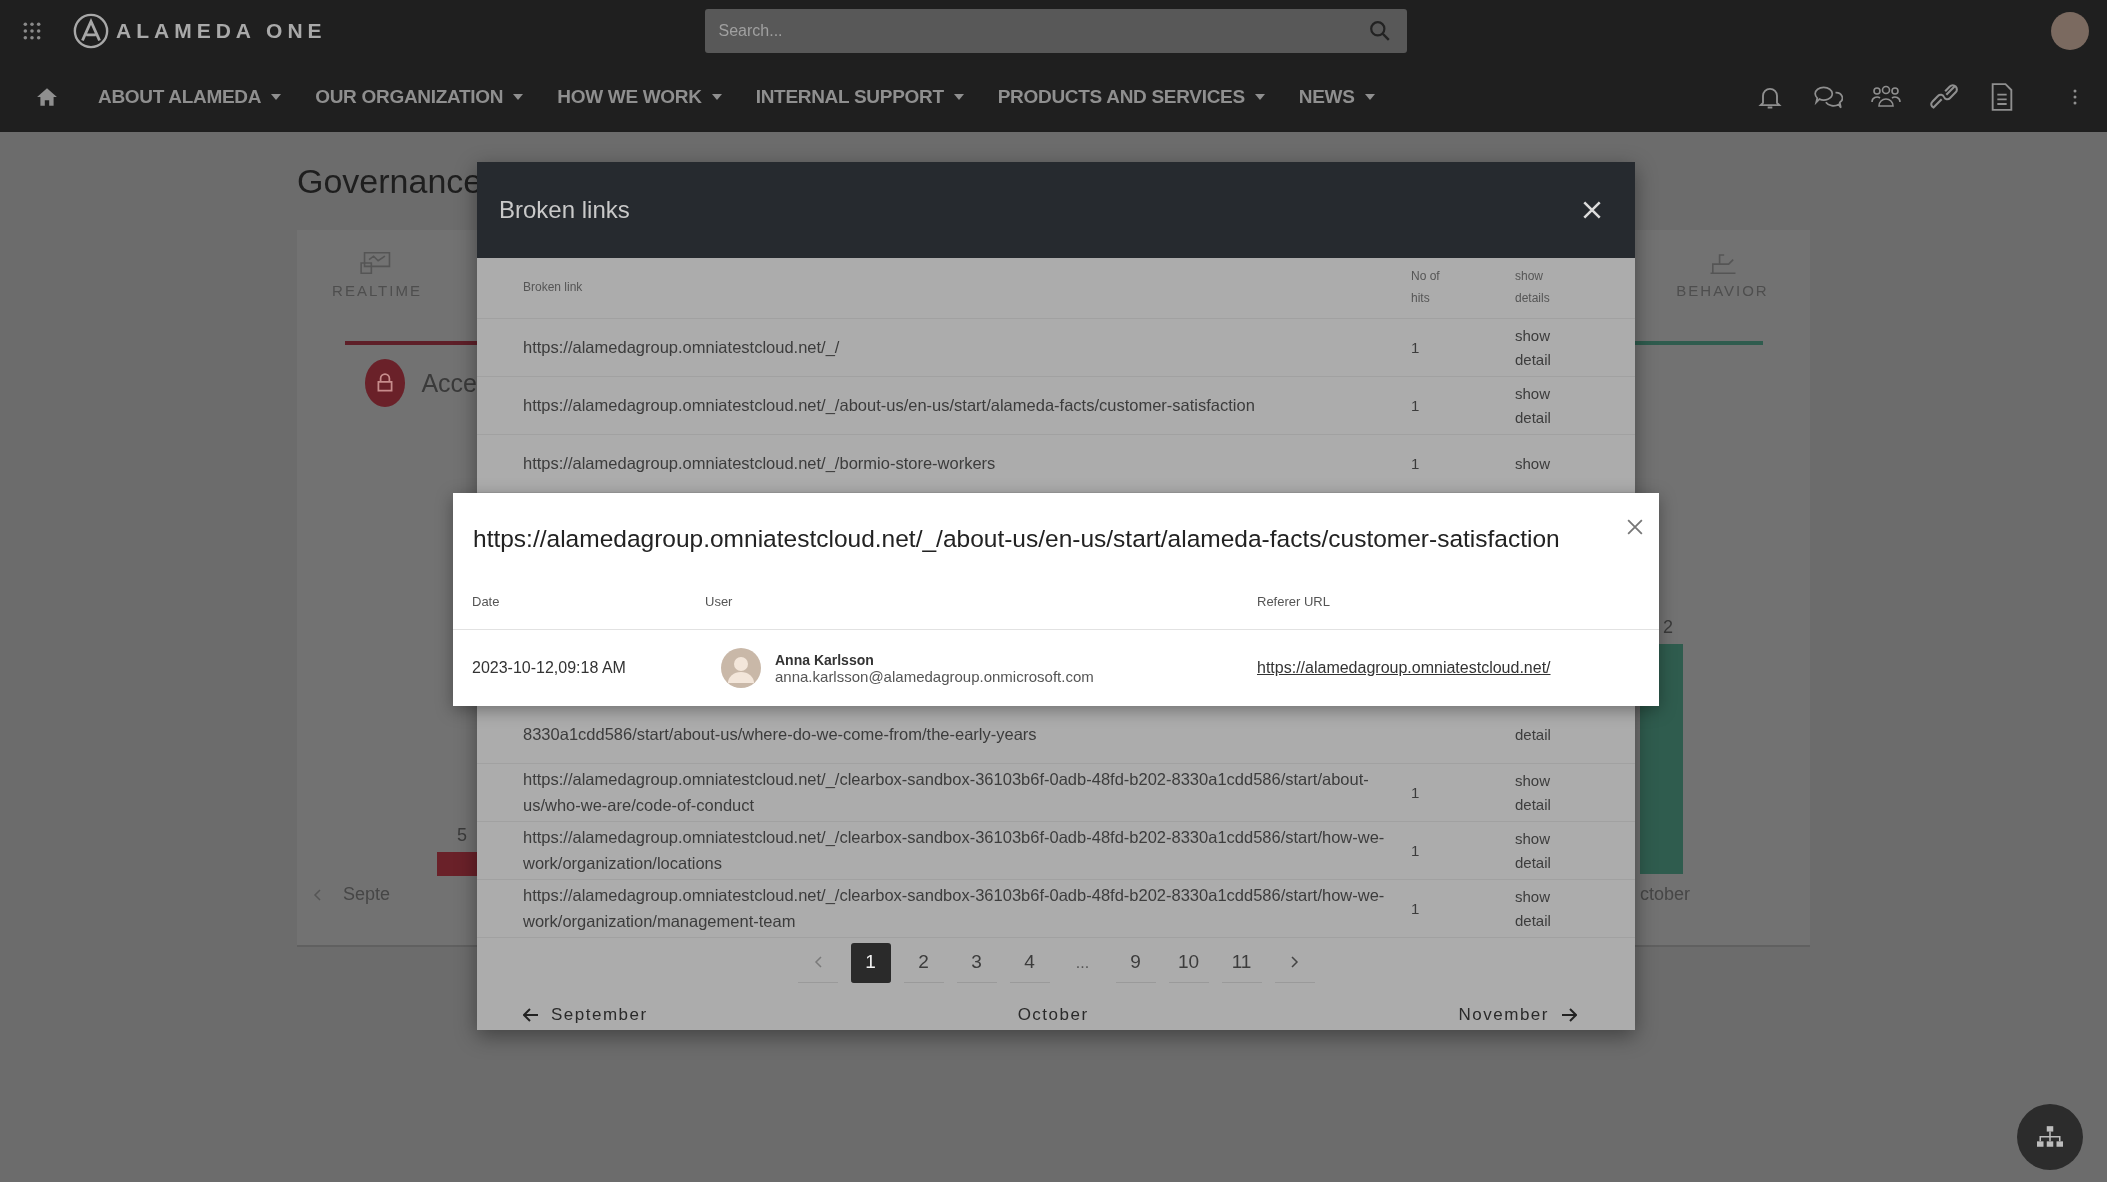  I want to click on card-title: Acce, so click(449, 383).